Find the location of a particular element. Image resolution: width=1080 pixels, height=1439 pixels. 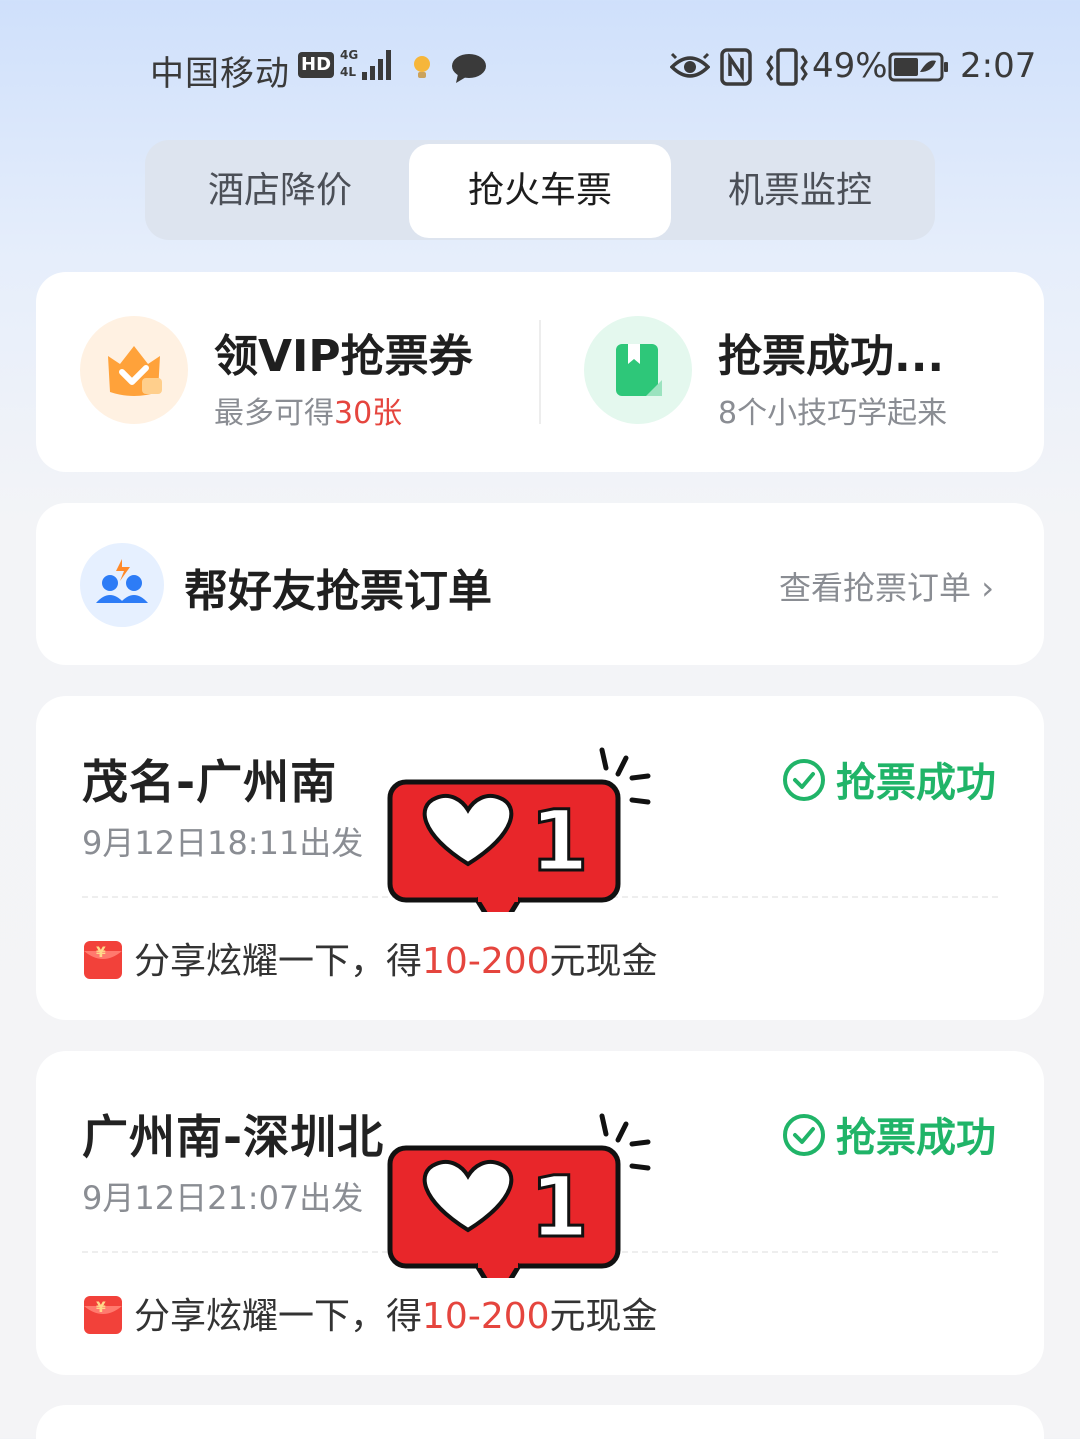

eye-icon is located at coordinates (690, 65).